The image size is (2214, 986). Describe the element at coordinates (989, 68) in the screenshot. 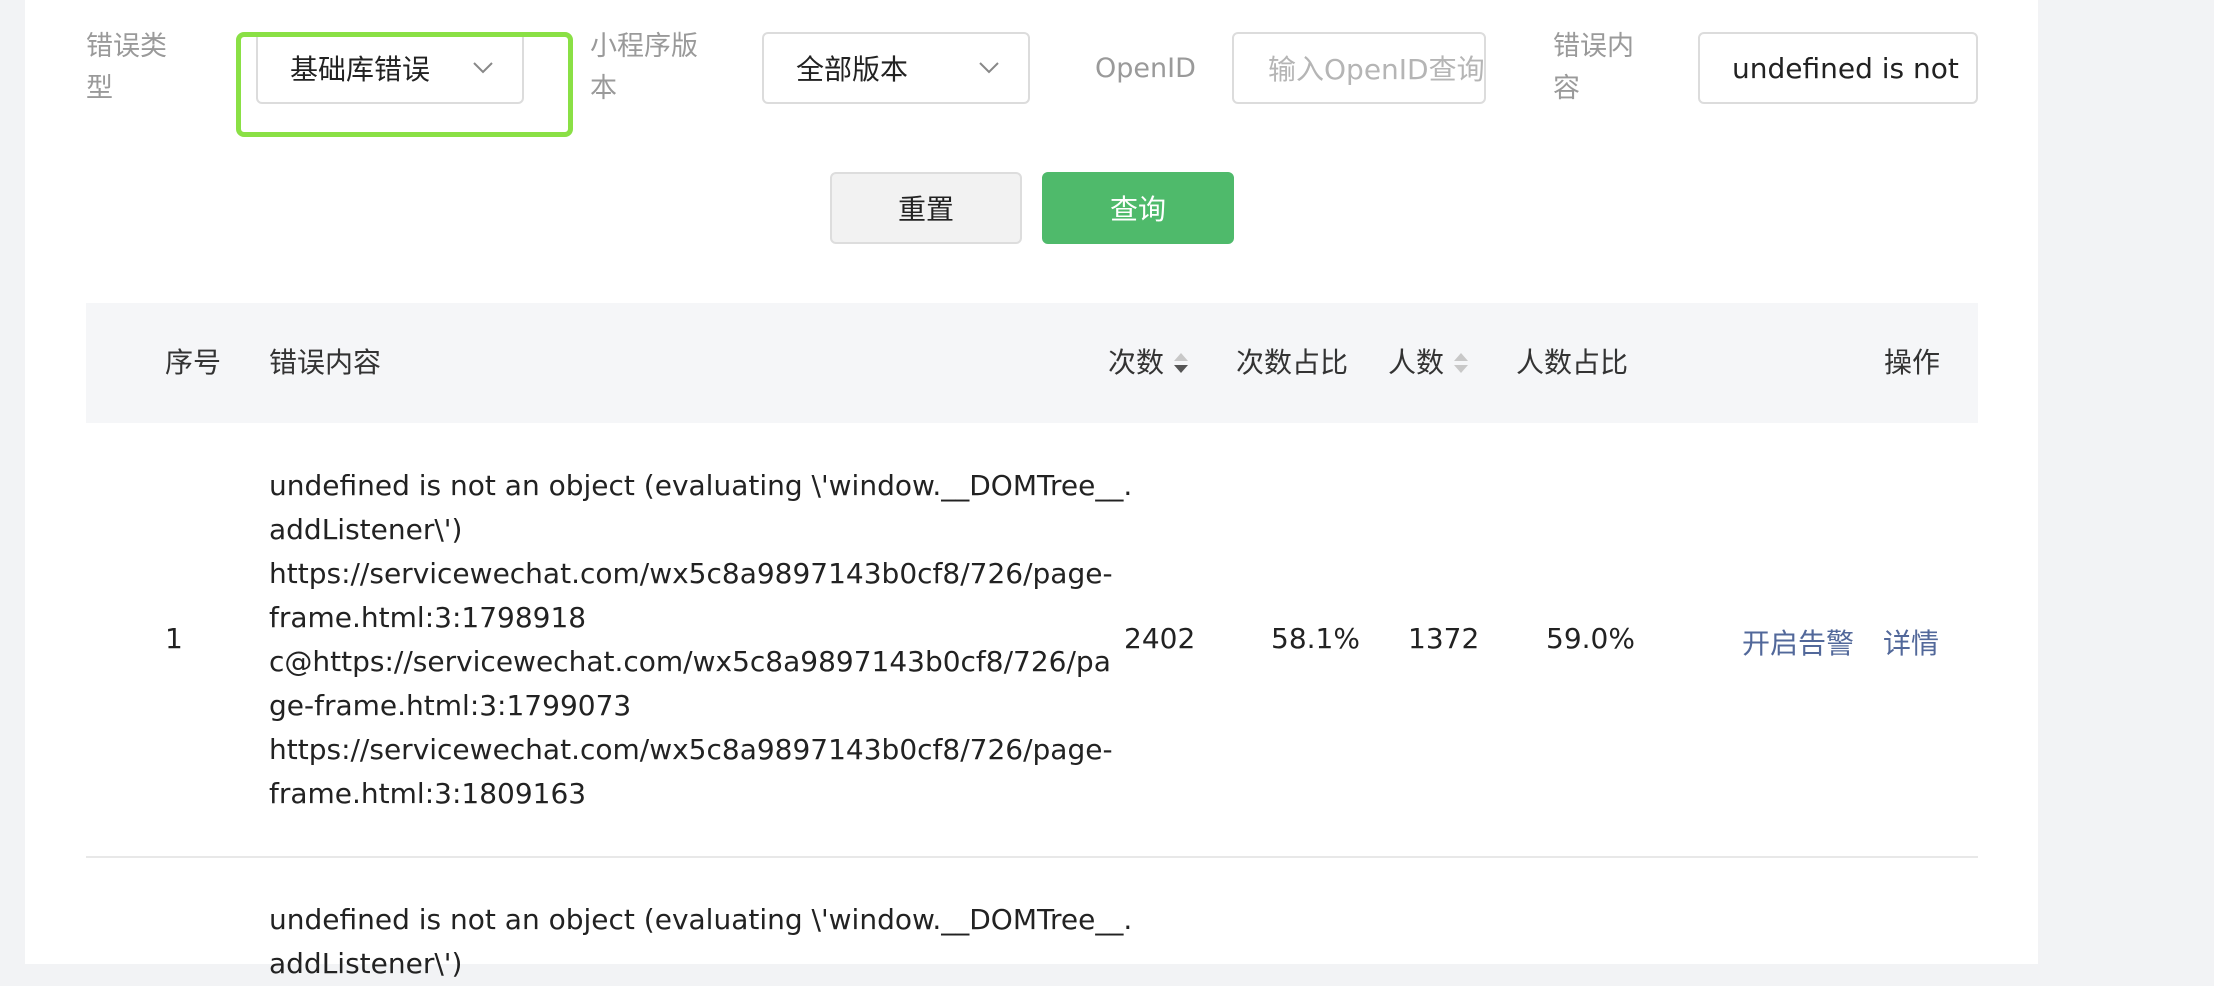

I see `chevron-down-icon` at that location.